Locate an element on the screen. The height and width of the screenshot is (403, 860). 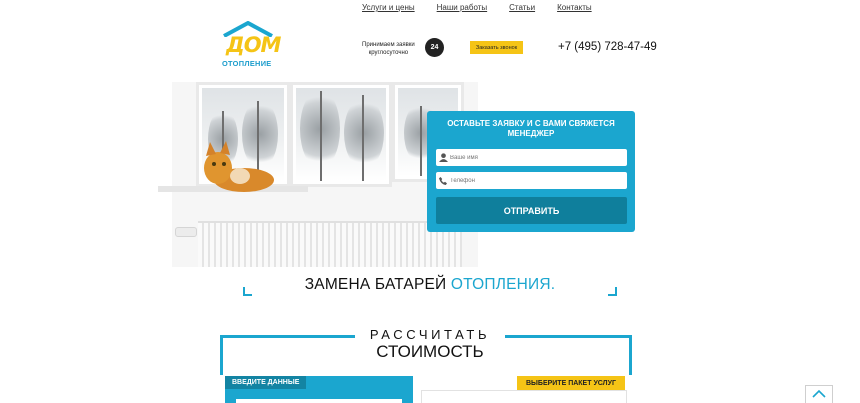
logo-word-heating: ОТОПЛЕНИЕ is located at coordinates (247, 63).